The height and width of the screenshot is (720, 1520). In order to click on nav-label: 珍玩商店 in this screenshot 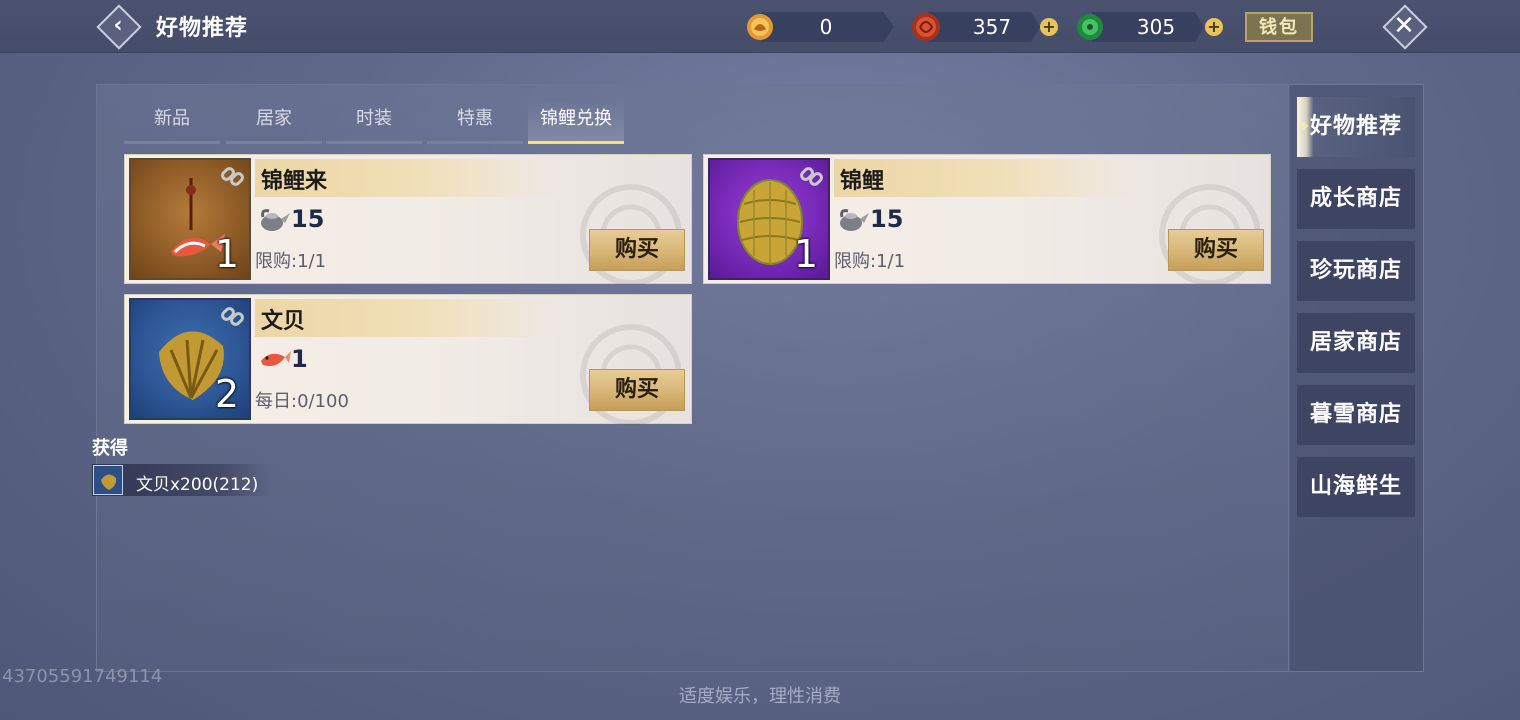, I will do `click(1355, 270)`.